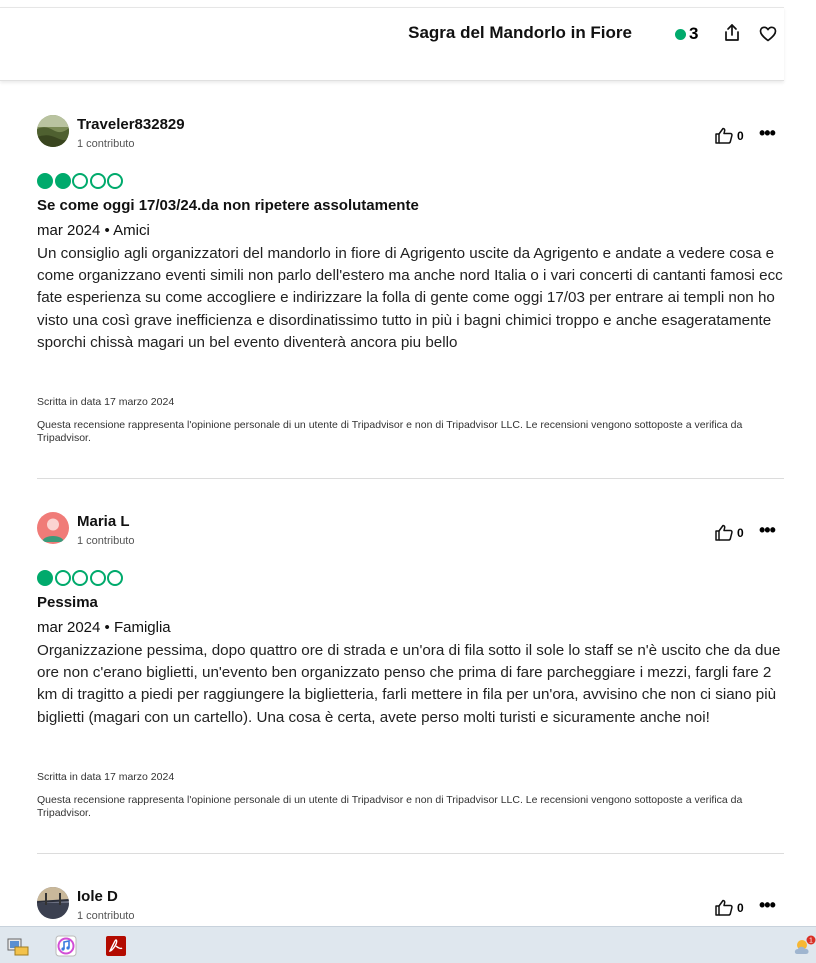 Image resolution: width=816 pixels, height=963 pixels. Describe the element at coordinates (804, 946) in the screenshot. I see `weather-icon: 1` at that location.